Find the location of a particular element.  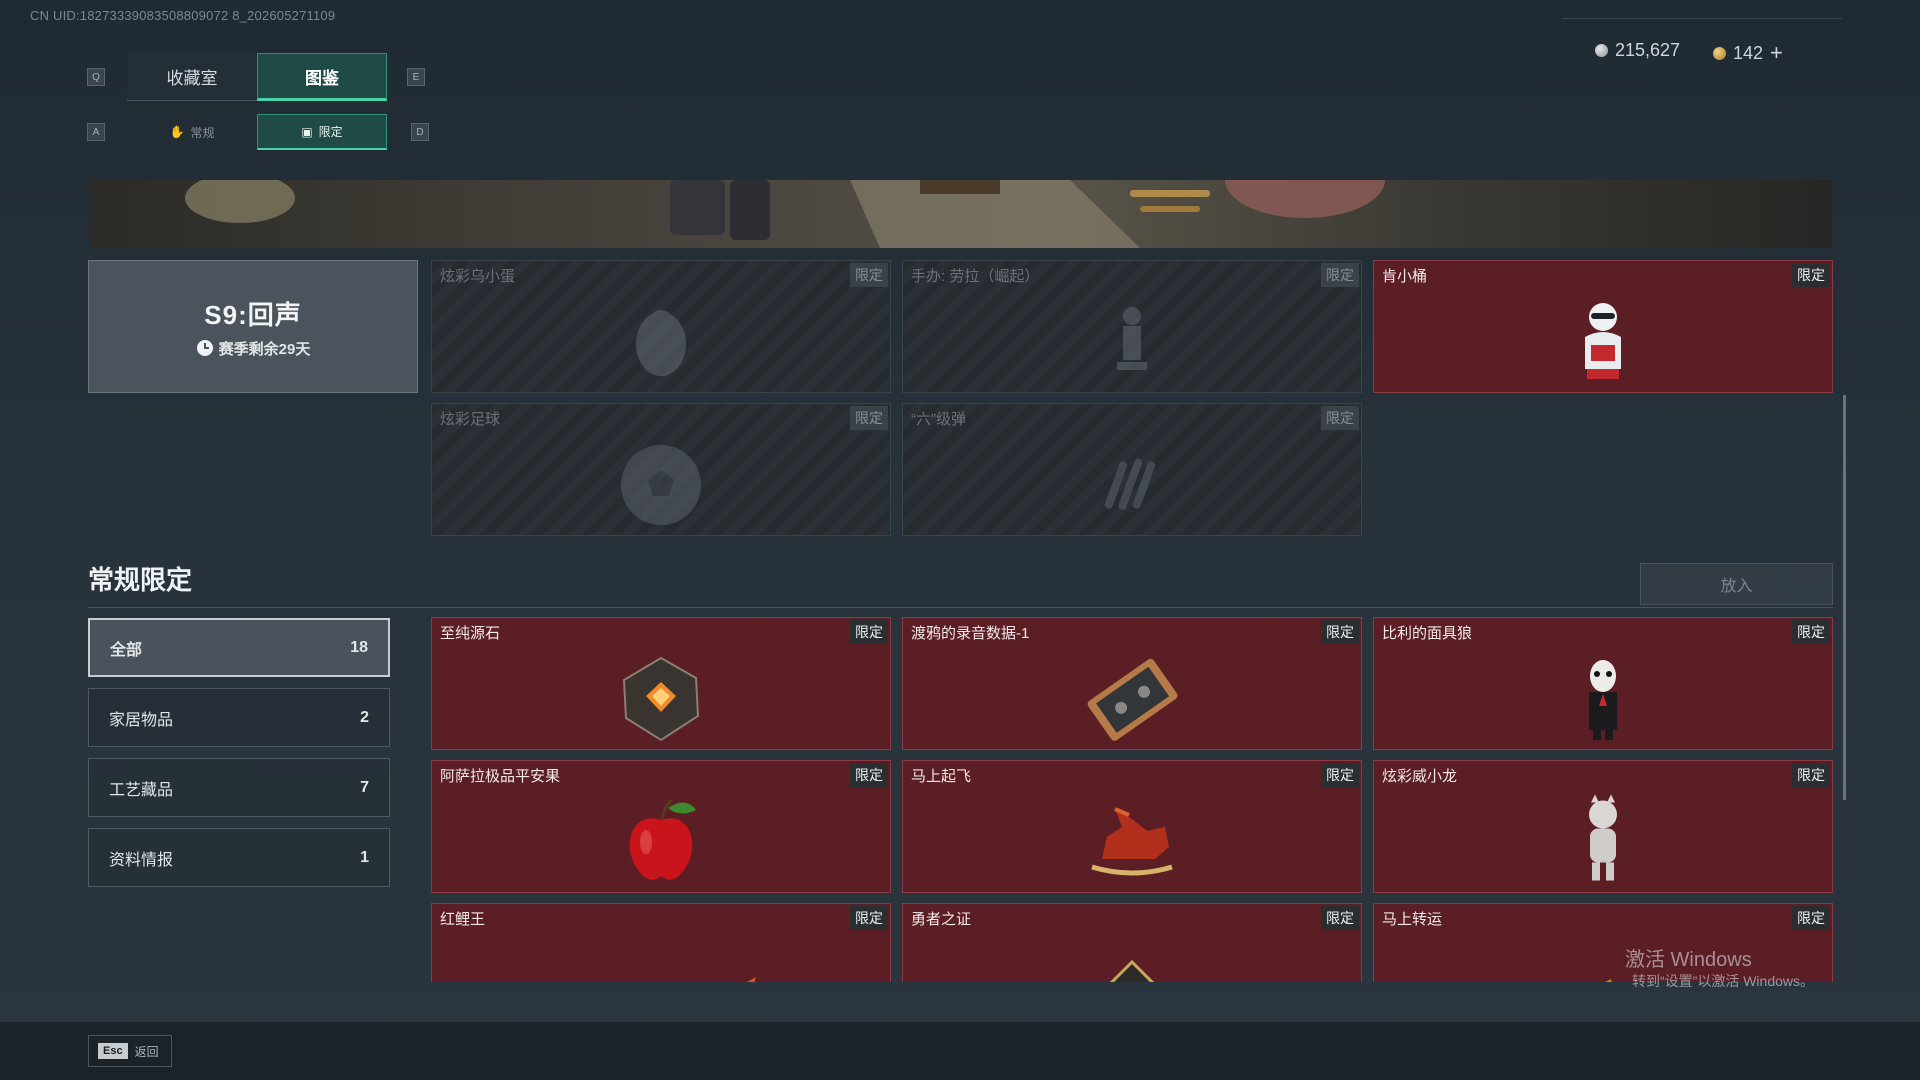

silver-amount: 215,627 is located at coordinates (1648, 50).